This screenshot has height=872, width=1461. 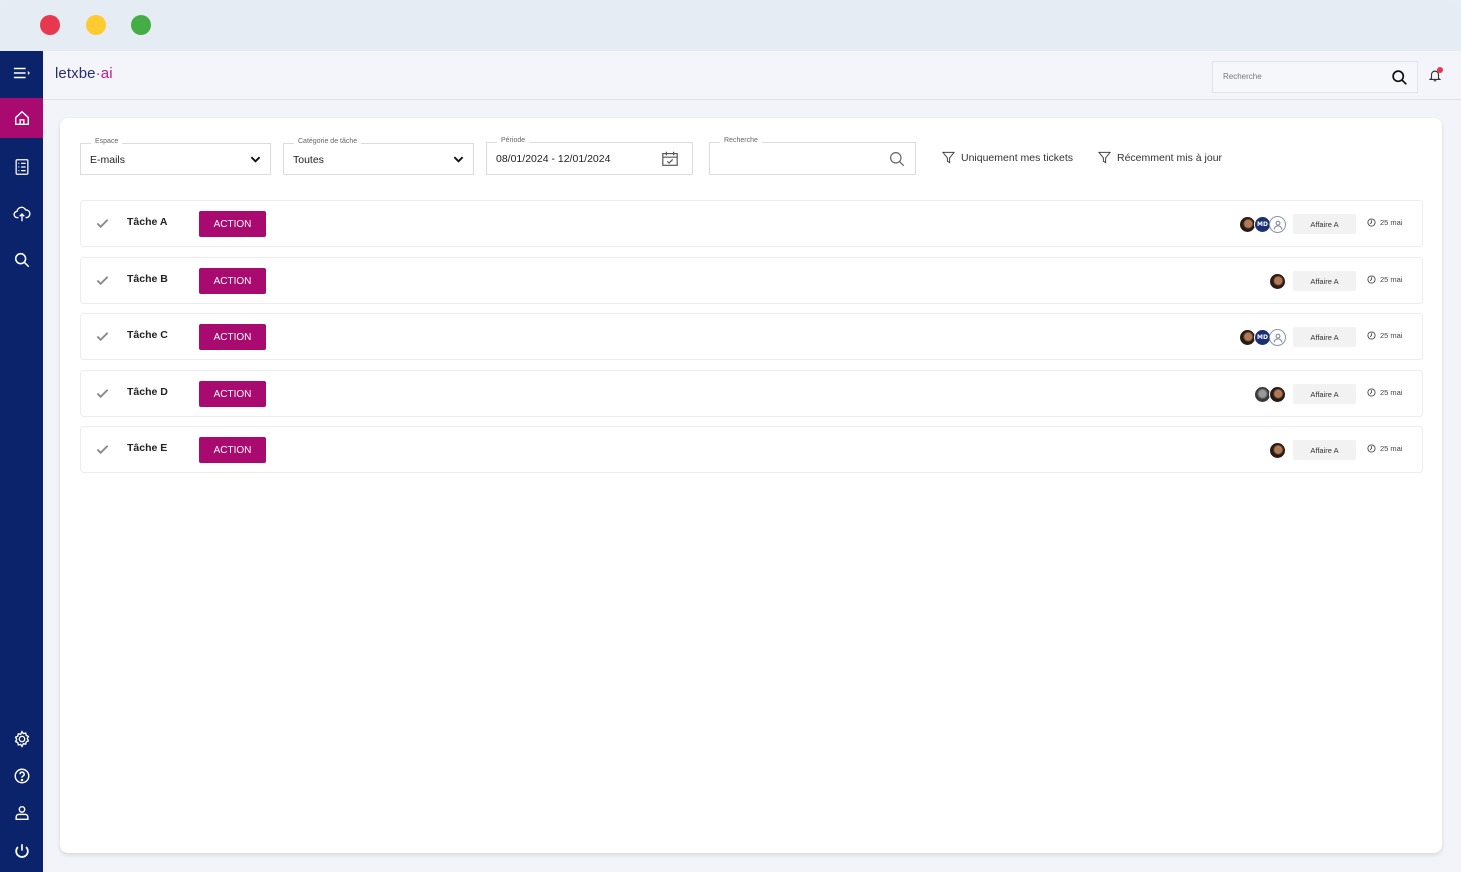 I want to click on global-search-placeholder: Recherche, so click(x=1242, y=76).